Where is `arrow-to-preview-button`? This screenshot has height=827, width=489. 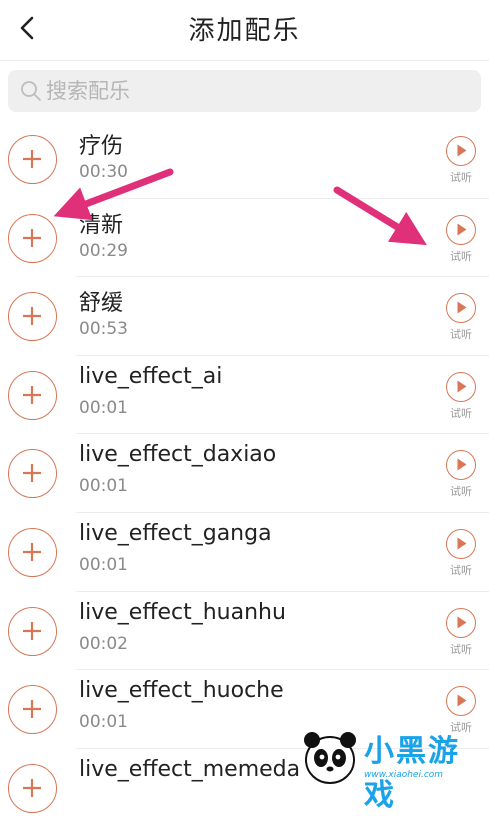
arrow-to-preview-button is located at coordinates (380, 216).